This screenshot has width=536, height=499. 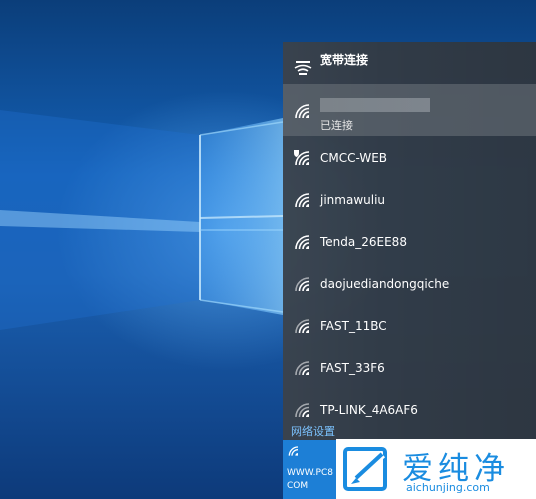 What do you see at coordinates (436, 469) in the screenshot?
I see `watermark: 爱纯净 aichunjing.com` at bounding box center [436, 469].